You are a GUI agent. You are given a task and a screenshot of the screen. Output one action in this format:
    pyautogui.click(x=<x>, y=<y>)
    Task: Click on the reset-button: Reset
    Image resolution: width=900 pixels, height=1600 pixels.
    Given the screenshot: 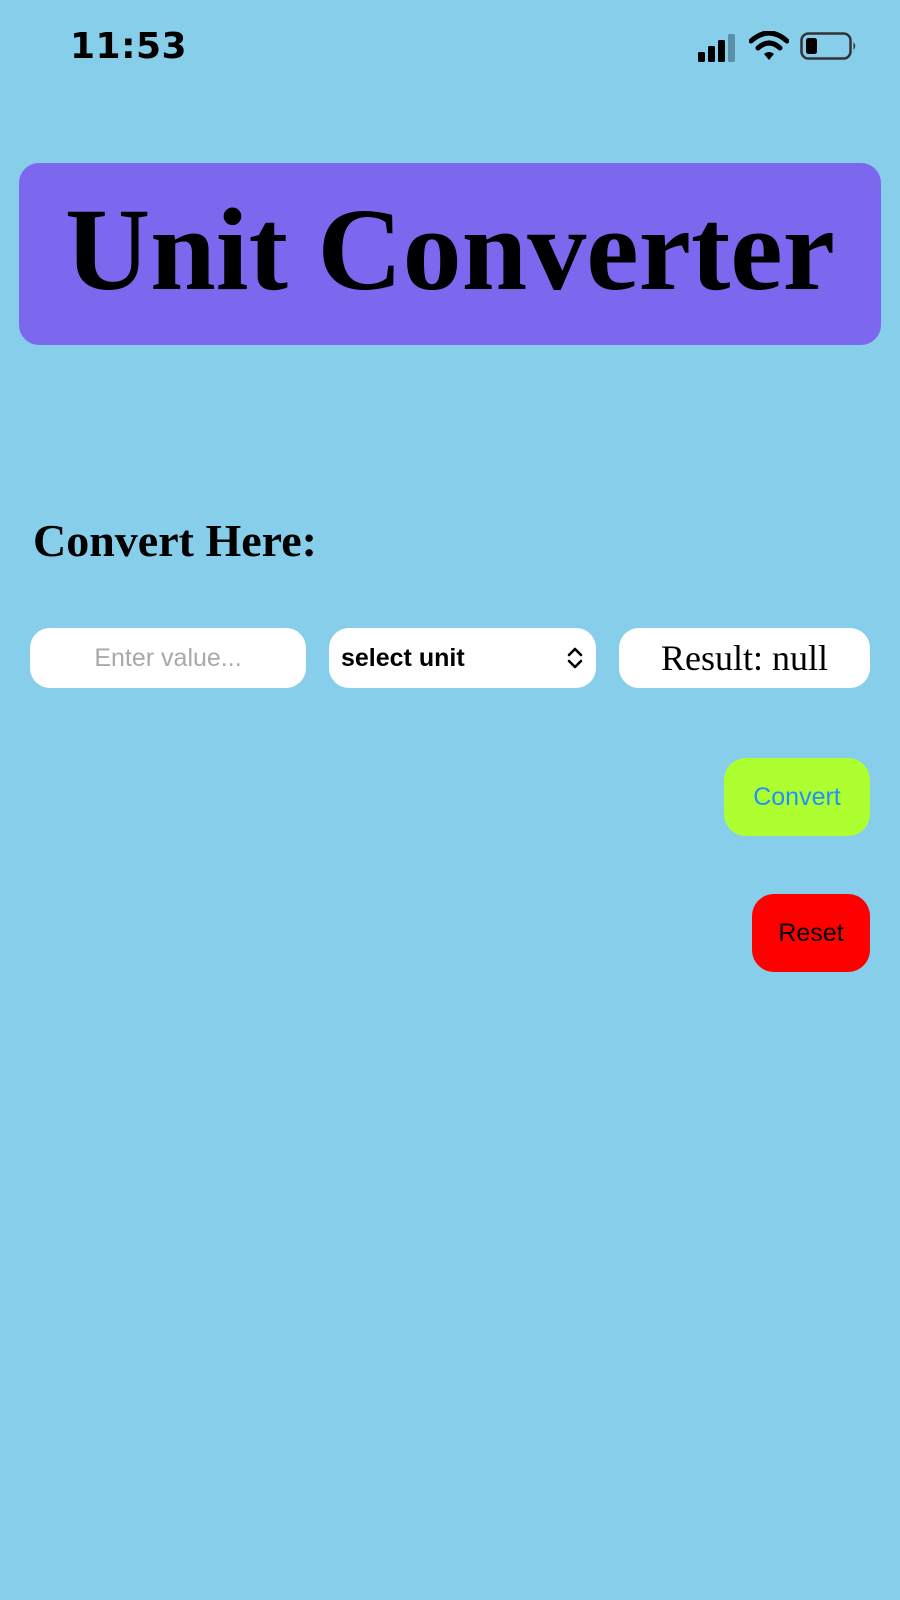 What is the action you would take?
    pyautogui.click(x=811, y=933)
    